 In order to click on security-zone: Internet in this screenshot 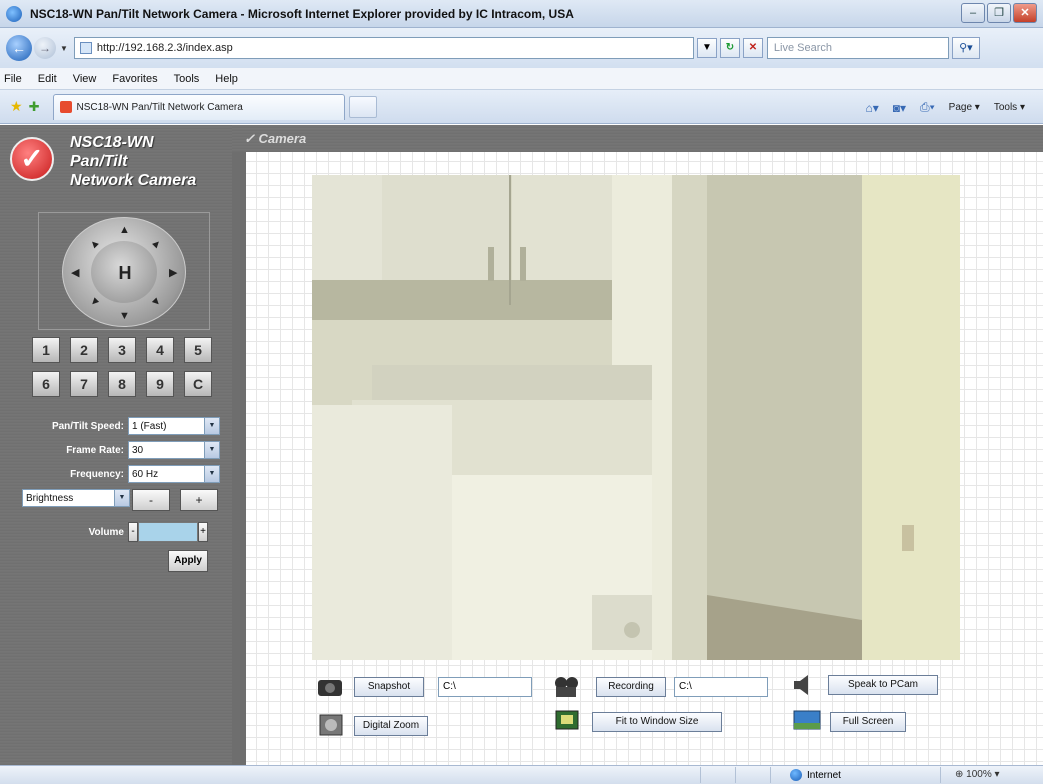, I will do `click(815, 775)`.